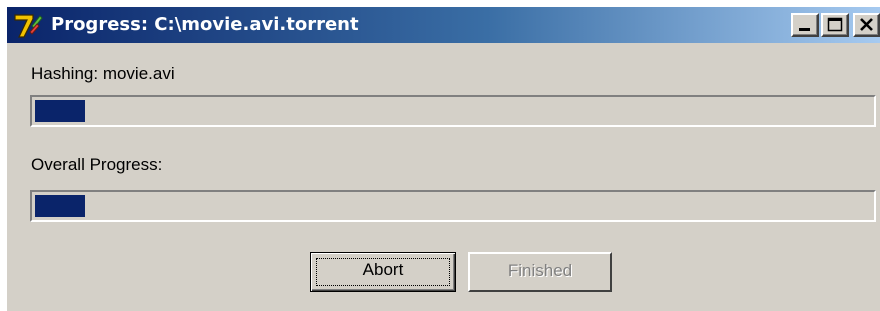  I want to click on close-button, so click(866, 25).